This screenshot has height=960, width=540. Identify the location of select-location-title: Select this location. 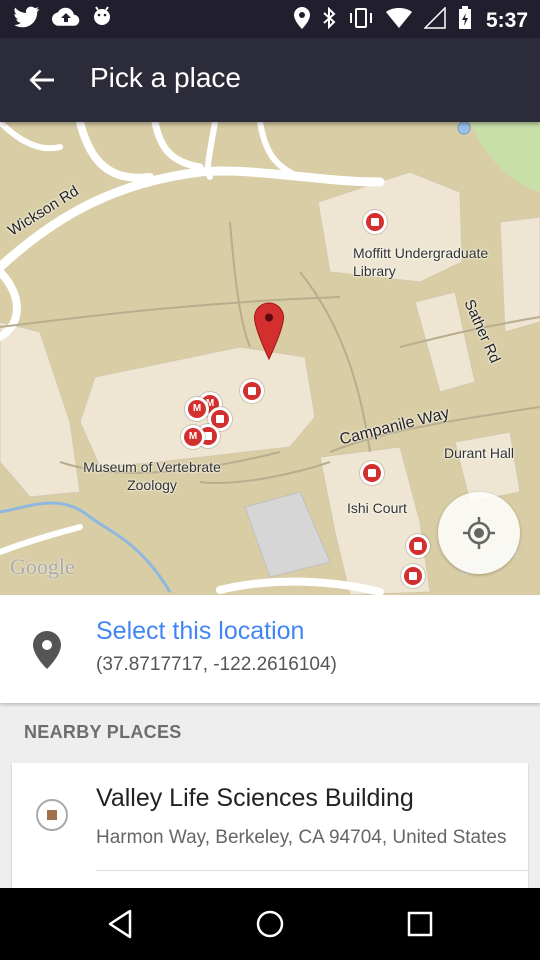
(200, 631).